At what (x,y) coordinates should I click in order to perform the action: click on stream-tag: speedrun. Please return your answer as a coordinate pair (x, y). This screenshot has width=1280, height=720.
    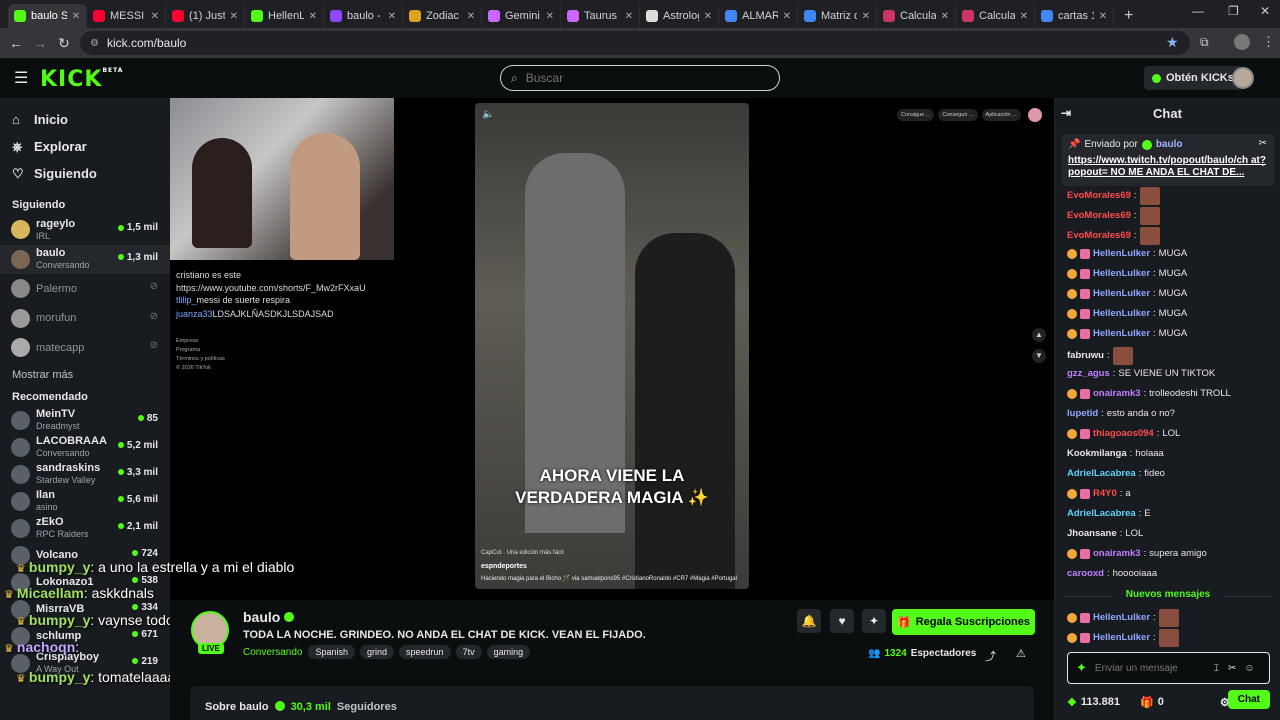
    Looking at the image, I should click on (425, 652).